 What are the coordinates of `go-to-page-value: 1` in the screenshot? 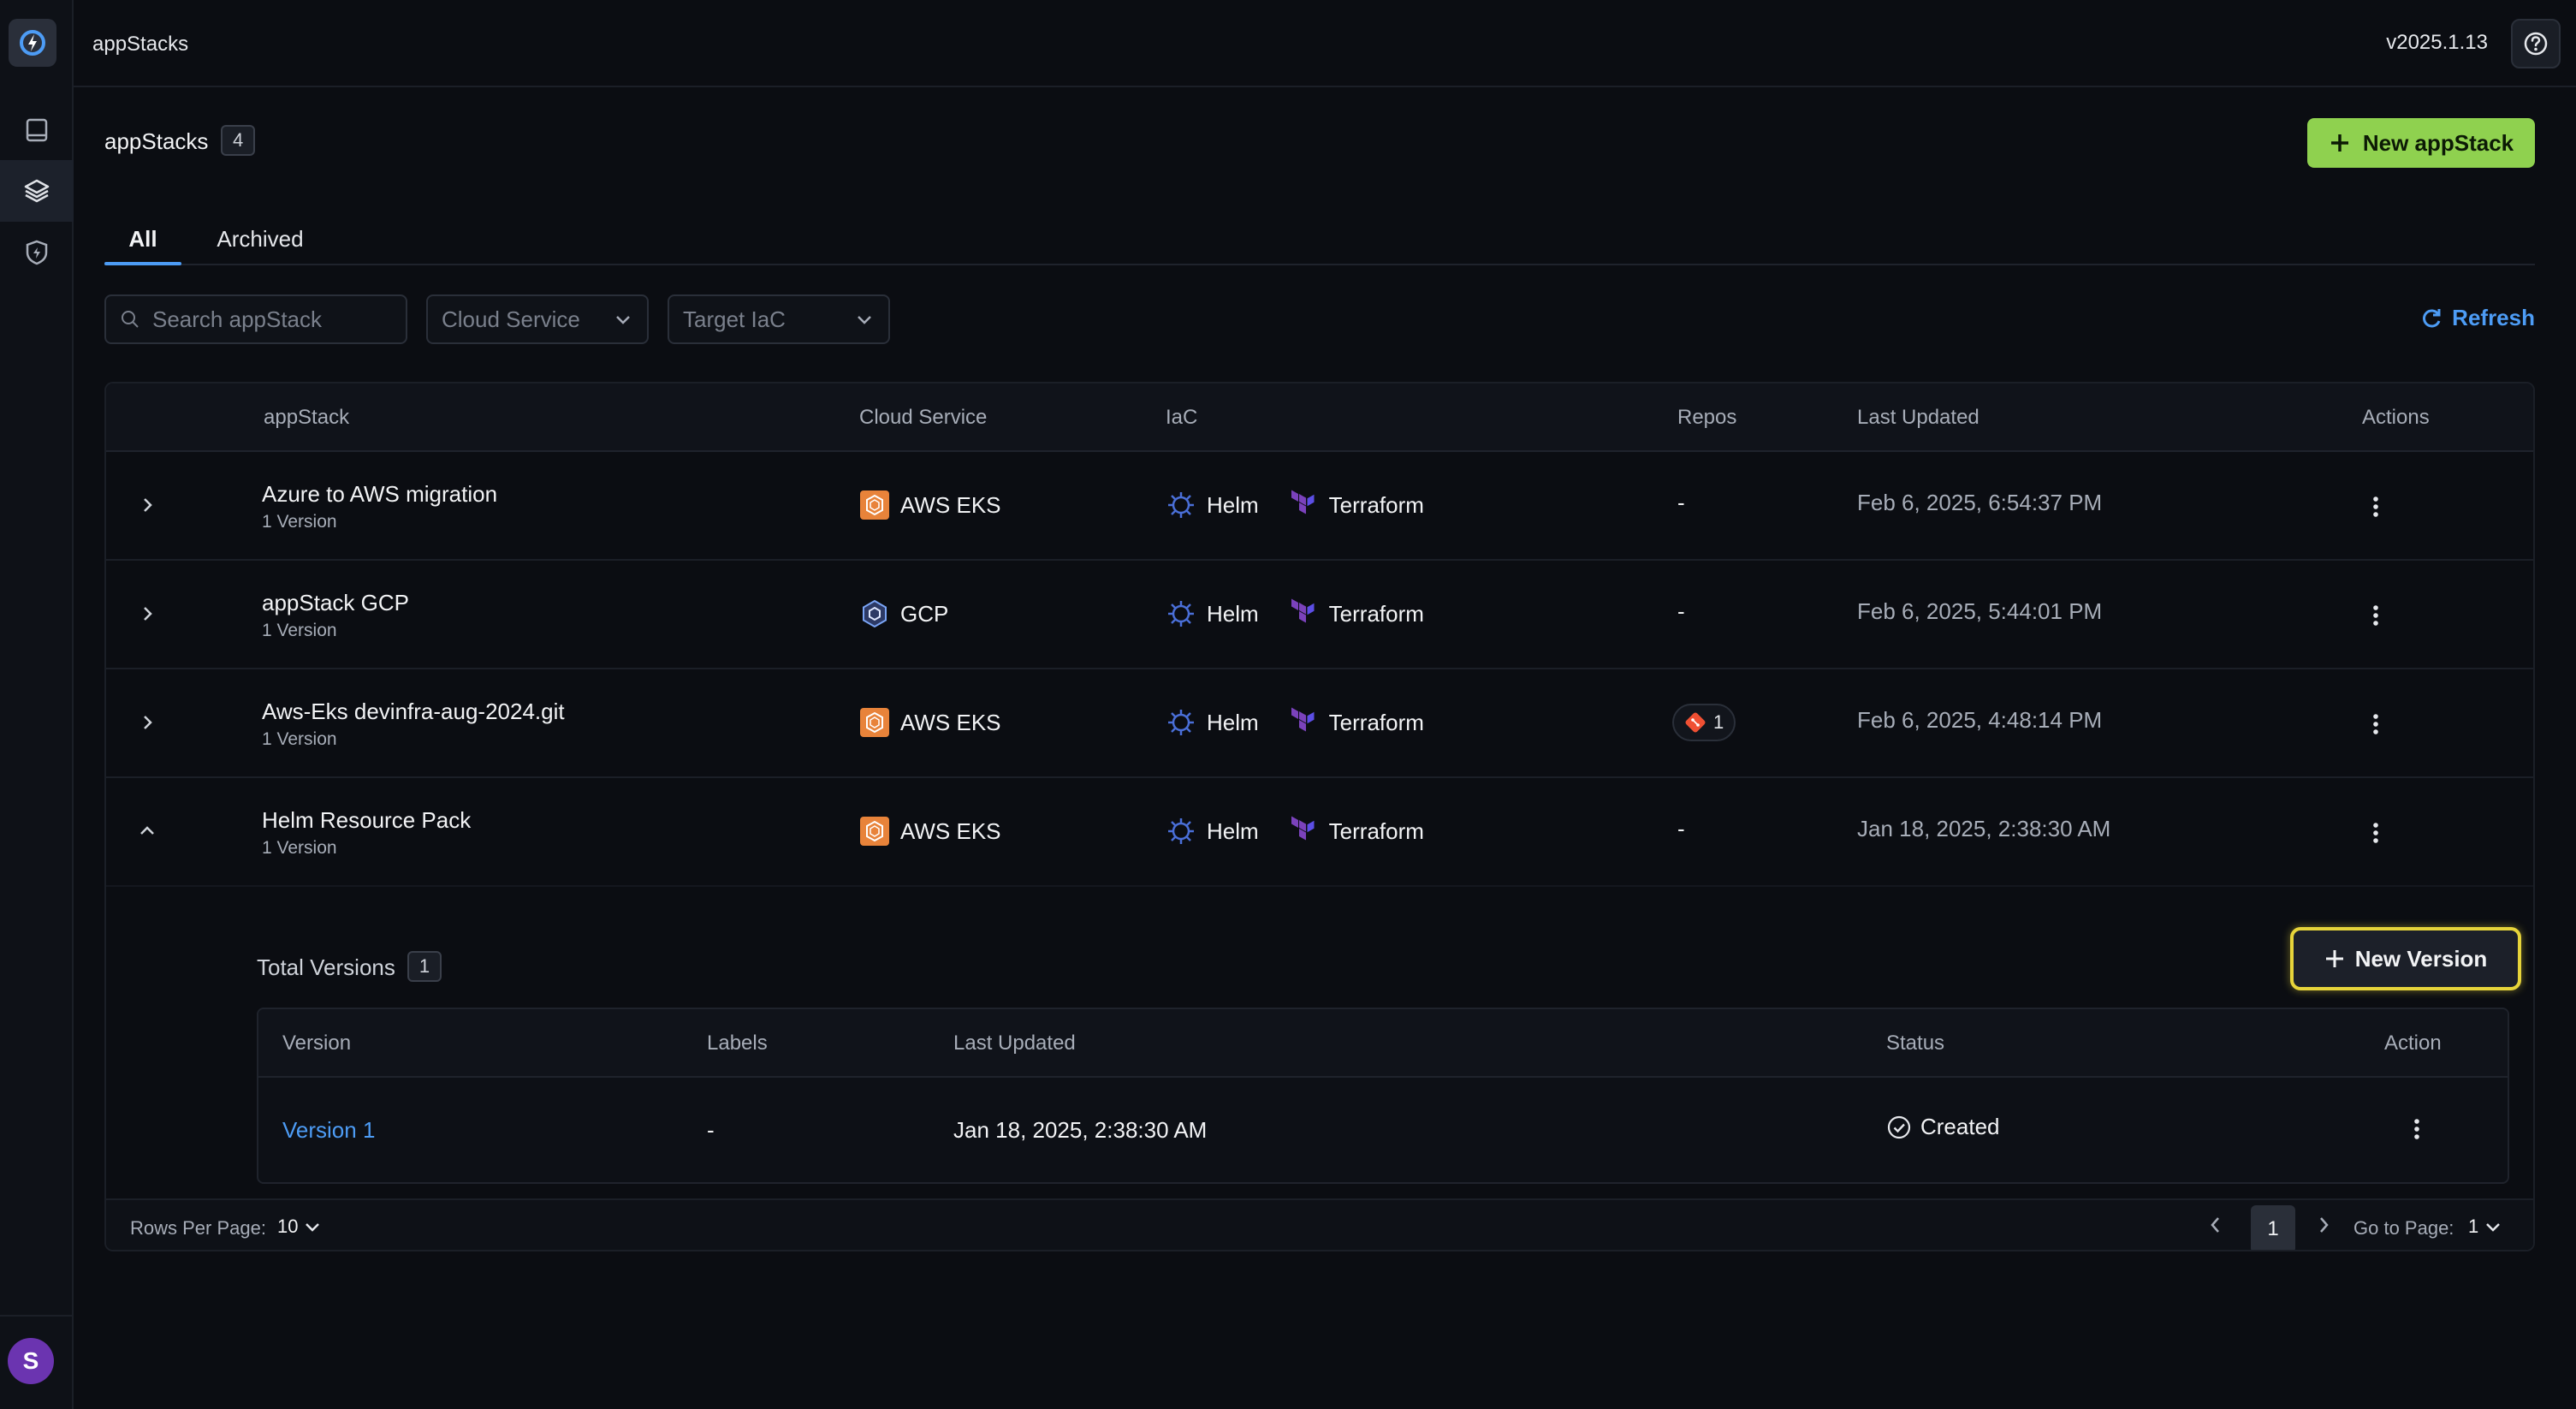 It's located at (2473, 1226).